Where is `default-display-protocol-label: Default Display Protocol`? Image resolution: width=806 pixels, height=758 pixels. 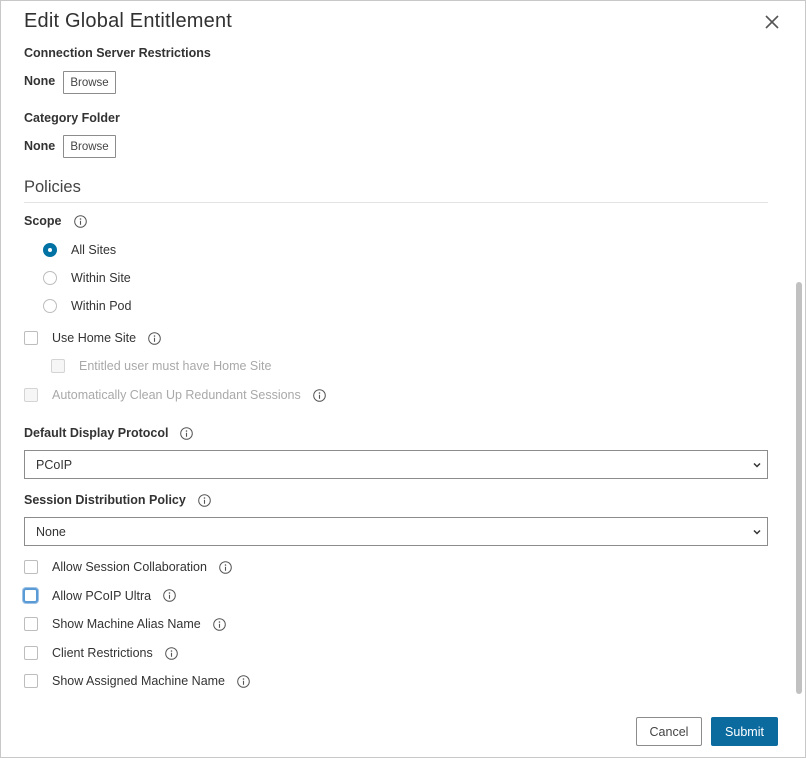 default-display-protocol-label: Default Display Protocol is located at coordinates (96, 433).